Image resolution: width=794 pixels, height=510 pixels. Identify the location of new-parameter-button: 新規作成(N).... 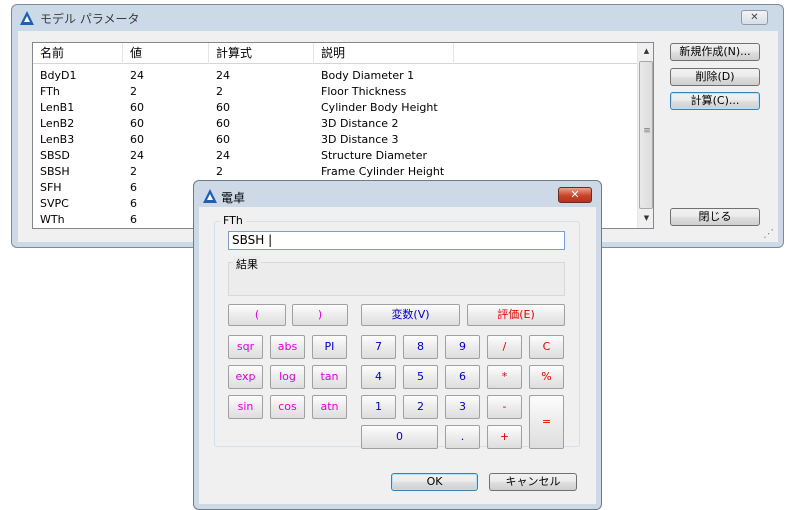
(715, 52).